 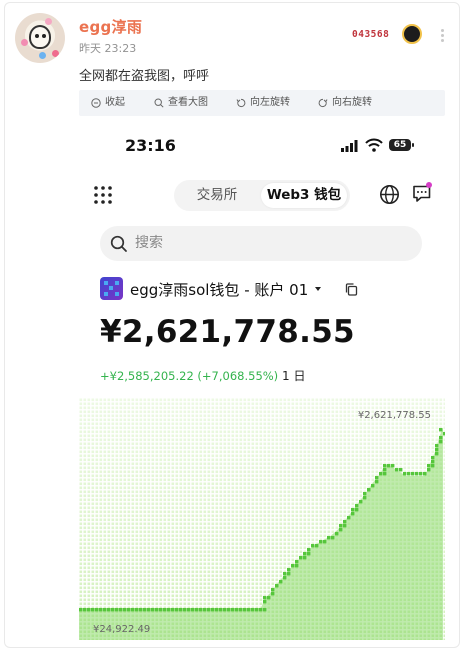 I want to click on magnifier-icon, so click(x=159, y=103).